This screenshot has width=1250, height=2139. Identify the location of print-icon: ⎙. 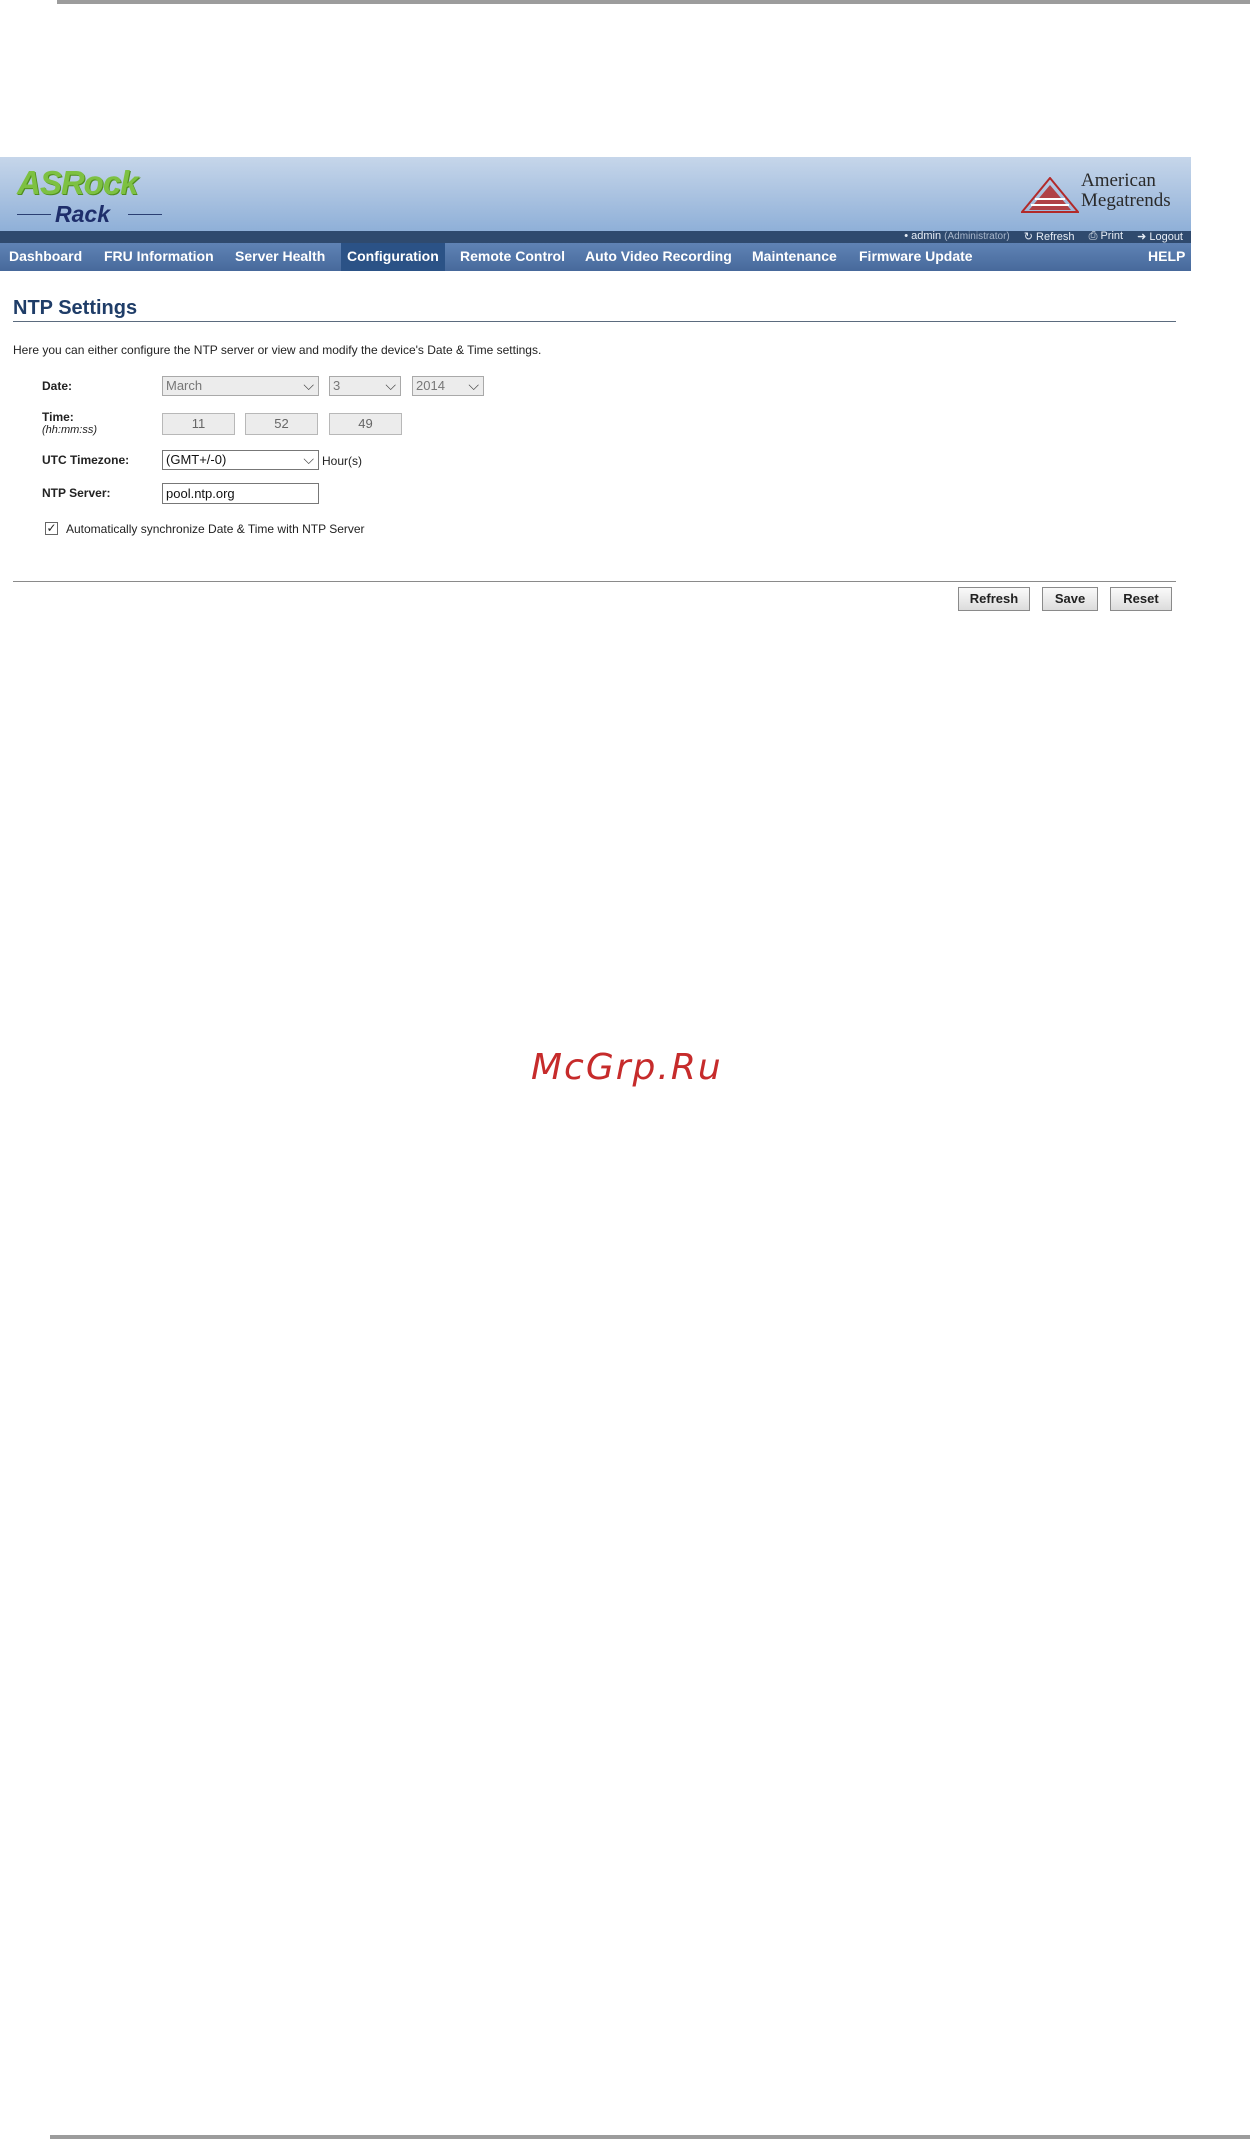
(1093, 236).